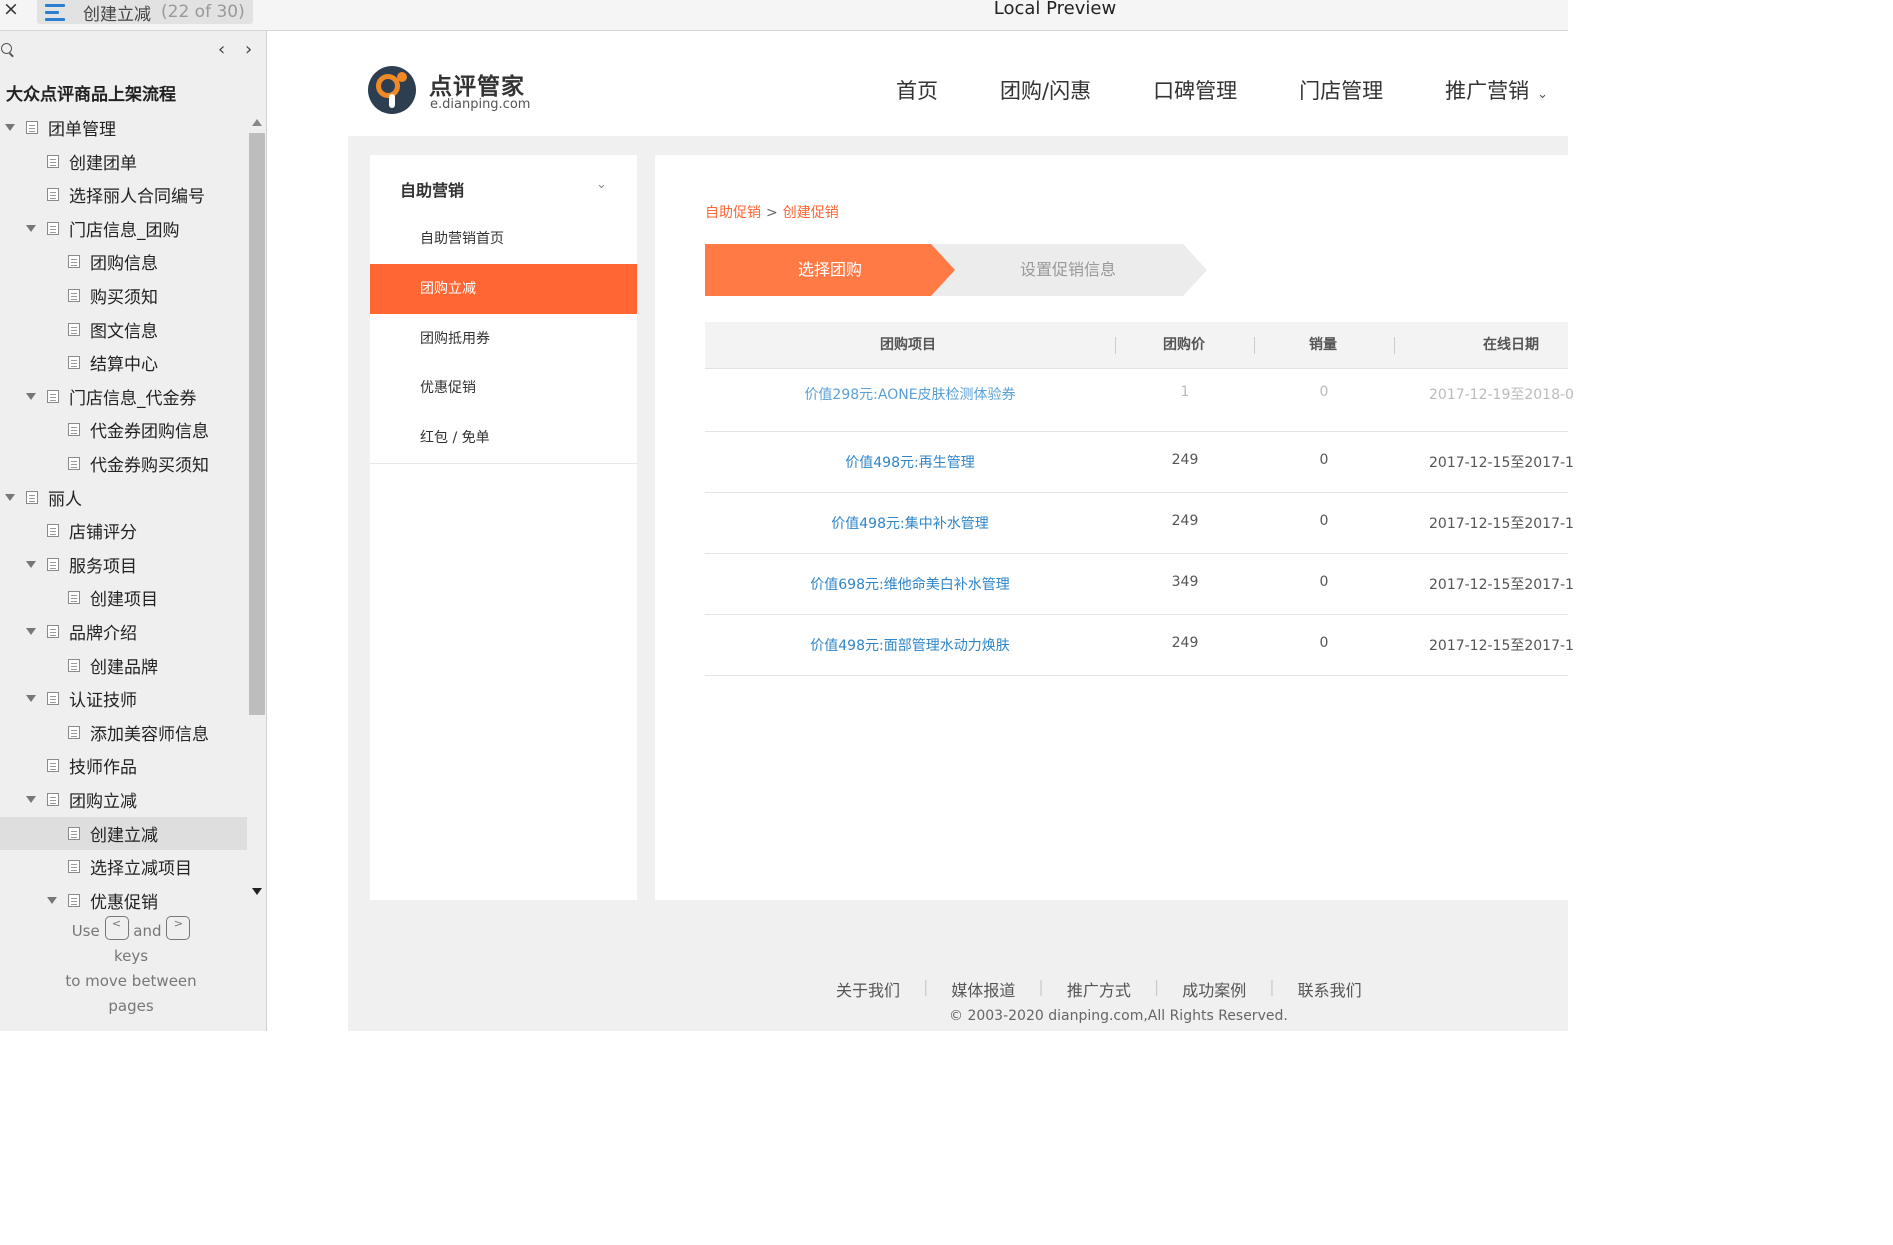 The width and height of the screenshot is (1893, 1245). What do you see at coordinates (123, 530) in the screenshot?
I see `outline-item: 店铺评分` at bounding box center [123, 530].